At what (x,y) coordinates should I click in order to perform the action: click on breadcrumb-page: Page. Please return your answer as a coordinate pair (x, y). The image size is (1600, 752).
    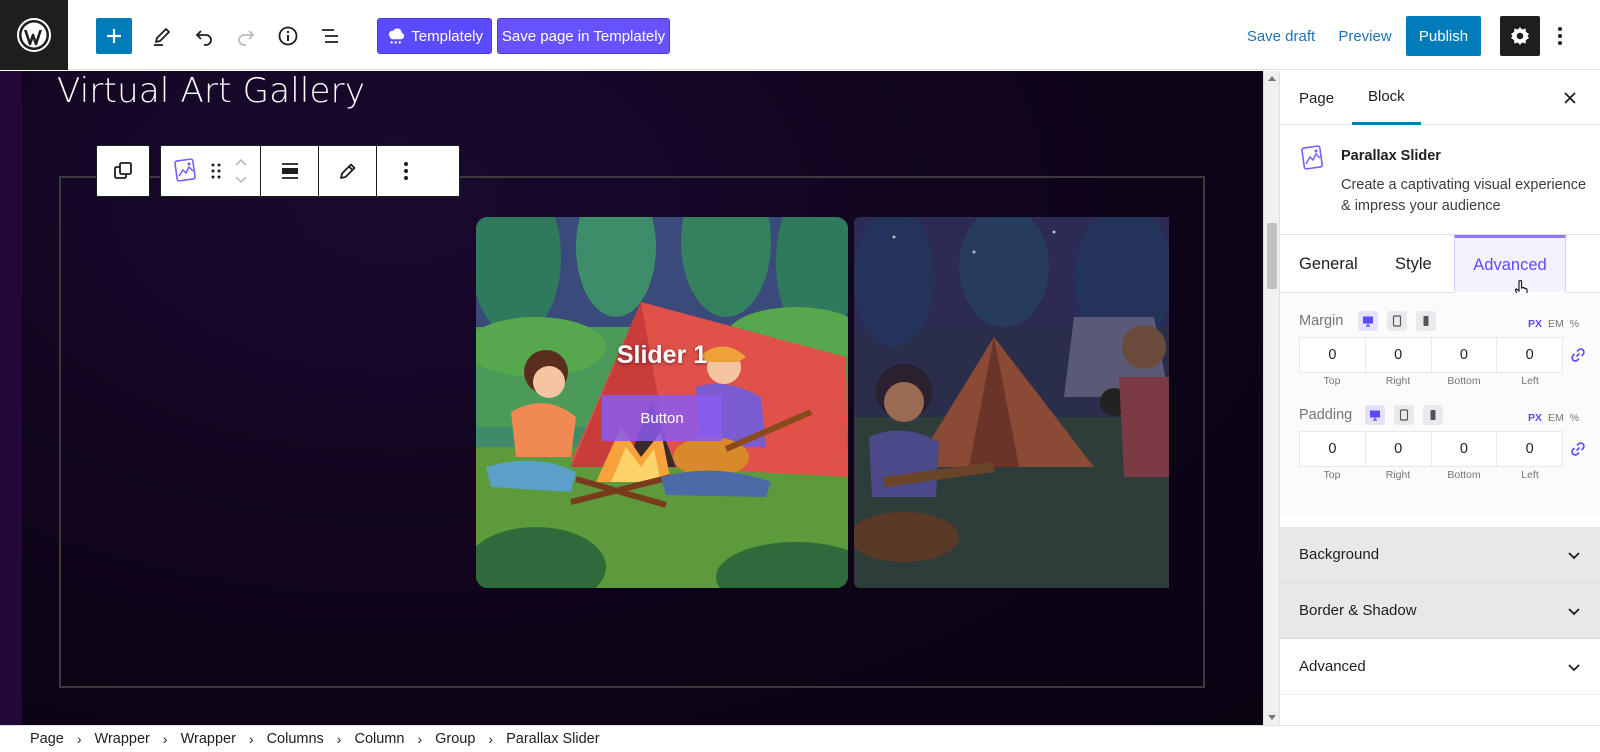
    Looking at the image, I should click on (47, 739).